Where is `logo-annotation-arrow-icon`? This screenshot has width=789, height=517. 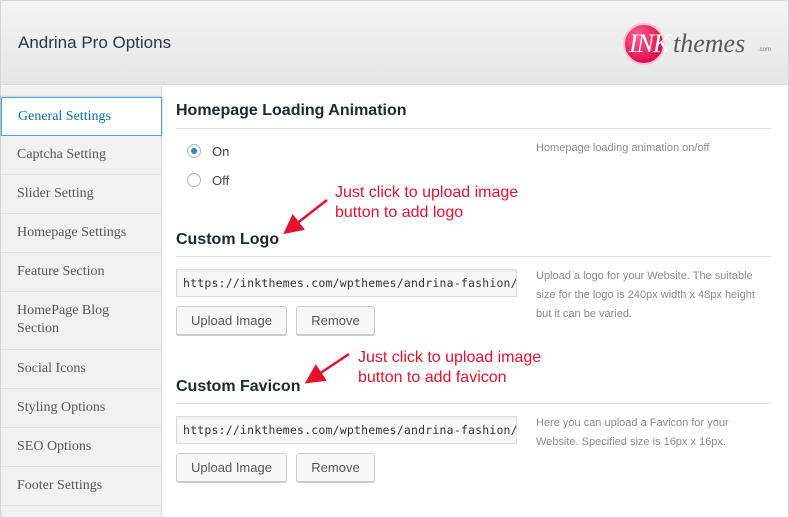
logo-annotation-arrow-icon is located at coordinates (305, 217).